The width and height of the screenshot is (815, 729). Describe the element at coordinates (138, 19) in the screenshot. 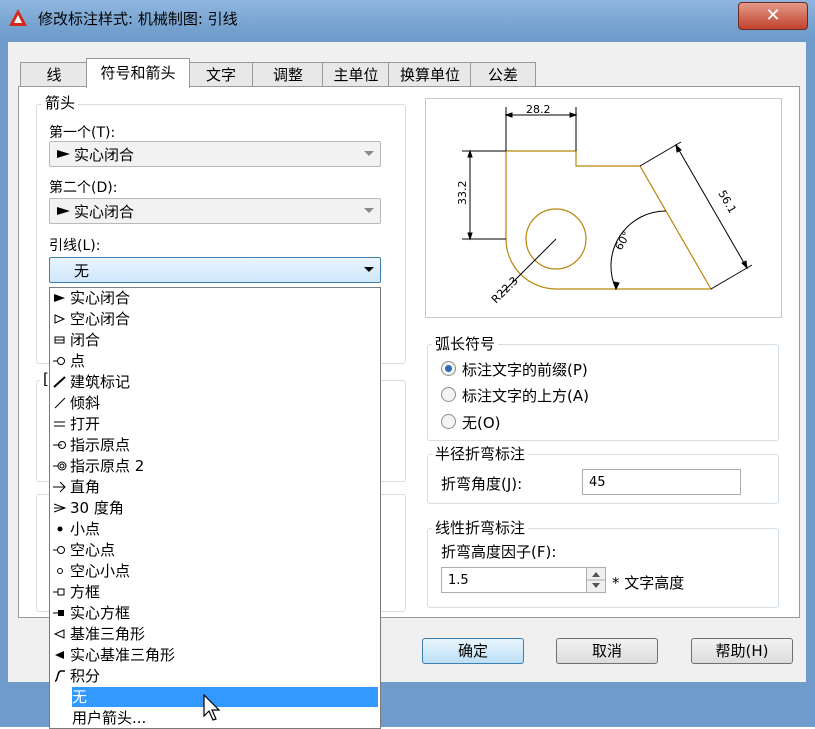

I see `window-title: 修改标注样式: 机械制图: 引线` at that location.